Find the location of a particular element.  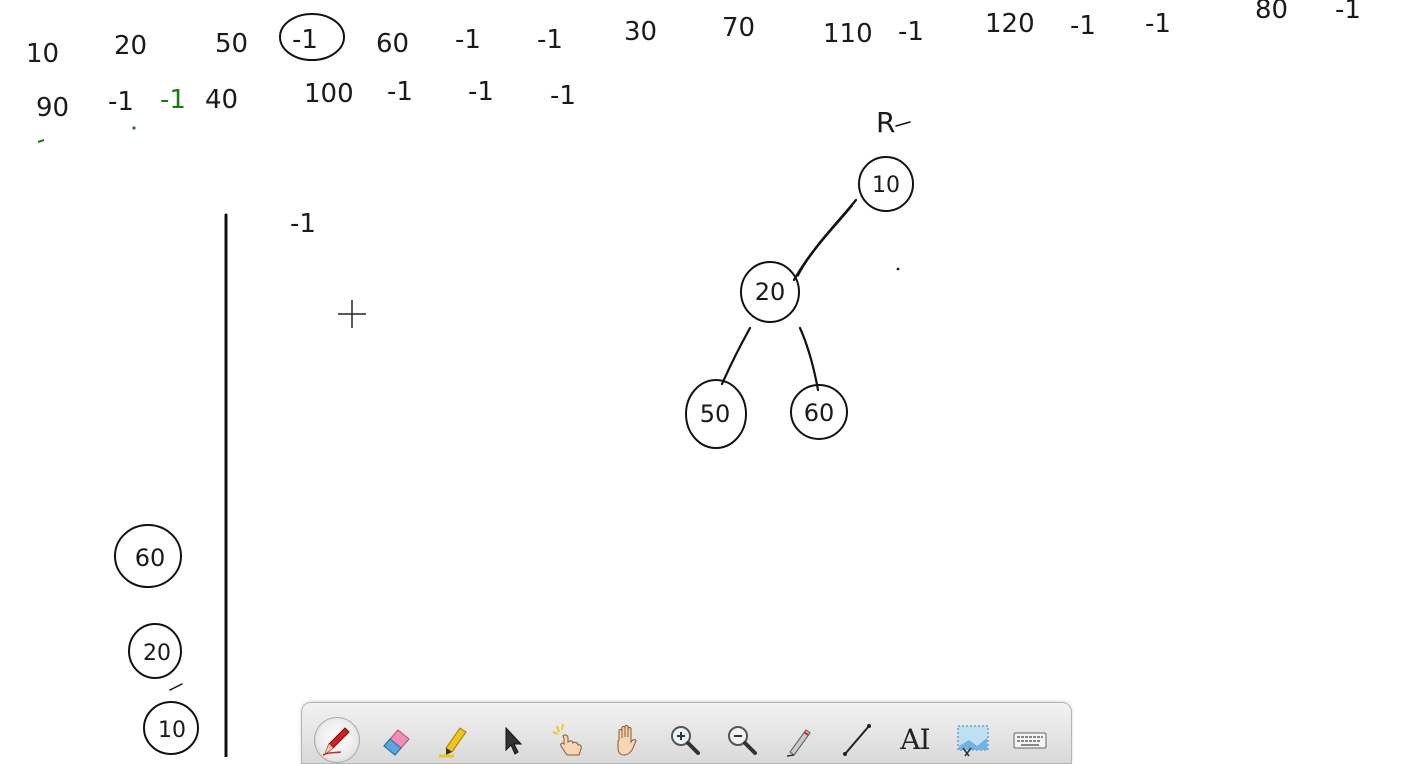

annotation-toolbar: AI is located at coordinates (686, 733).